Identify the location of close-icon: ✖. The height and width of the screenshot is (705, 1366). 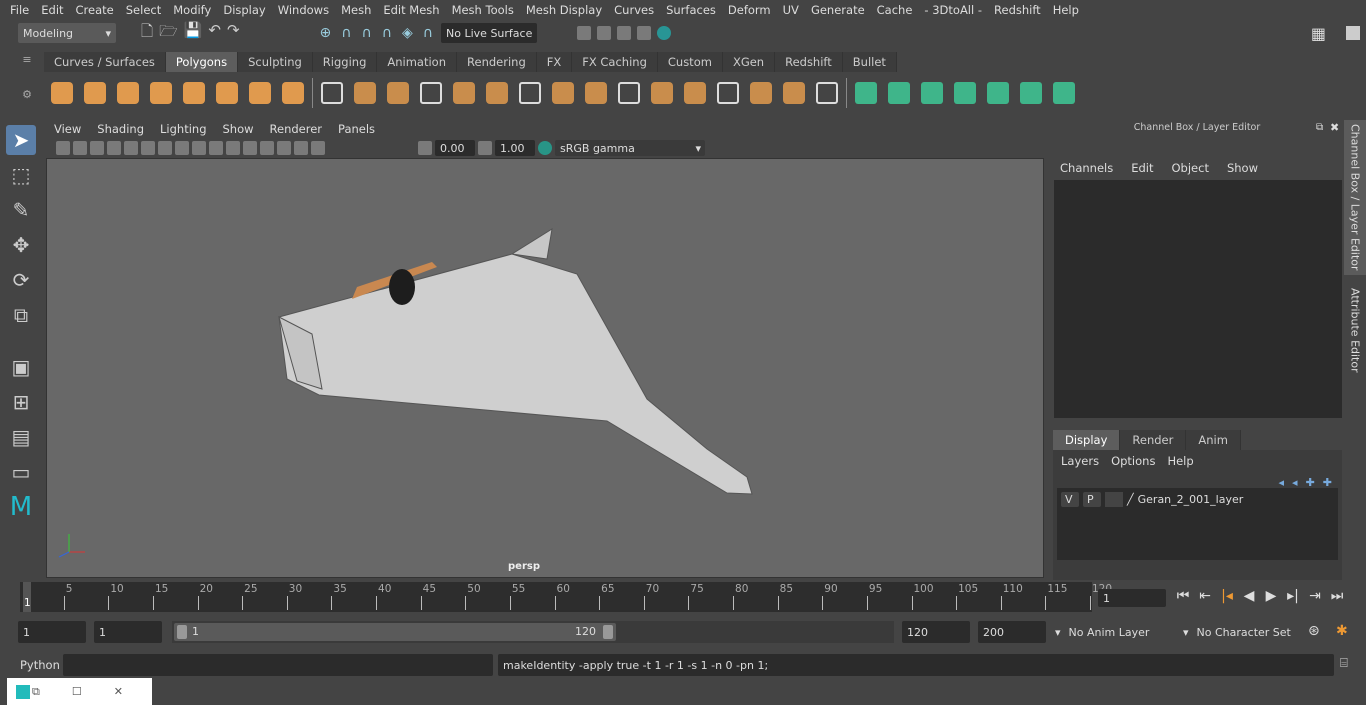
(1334, 127).